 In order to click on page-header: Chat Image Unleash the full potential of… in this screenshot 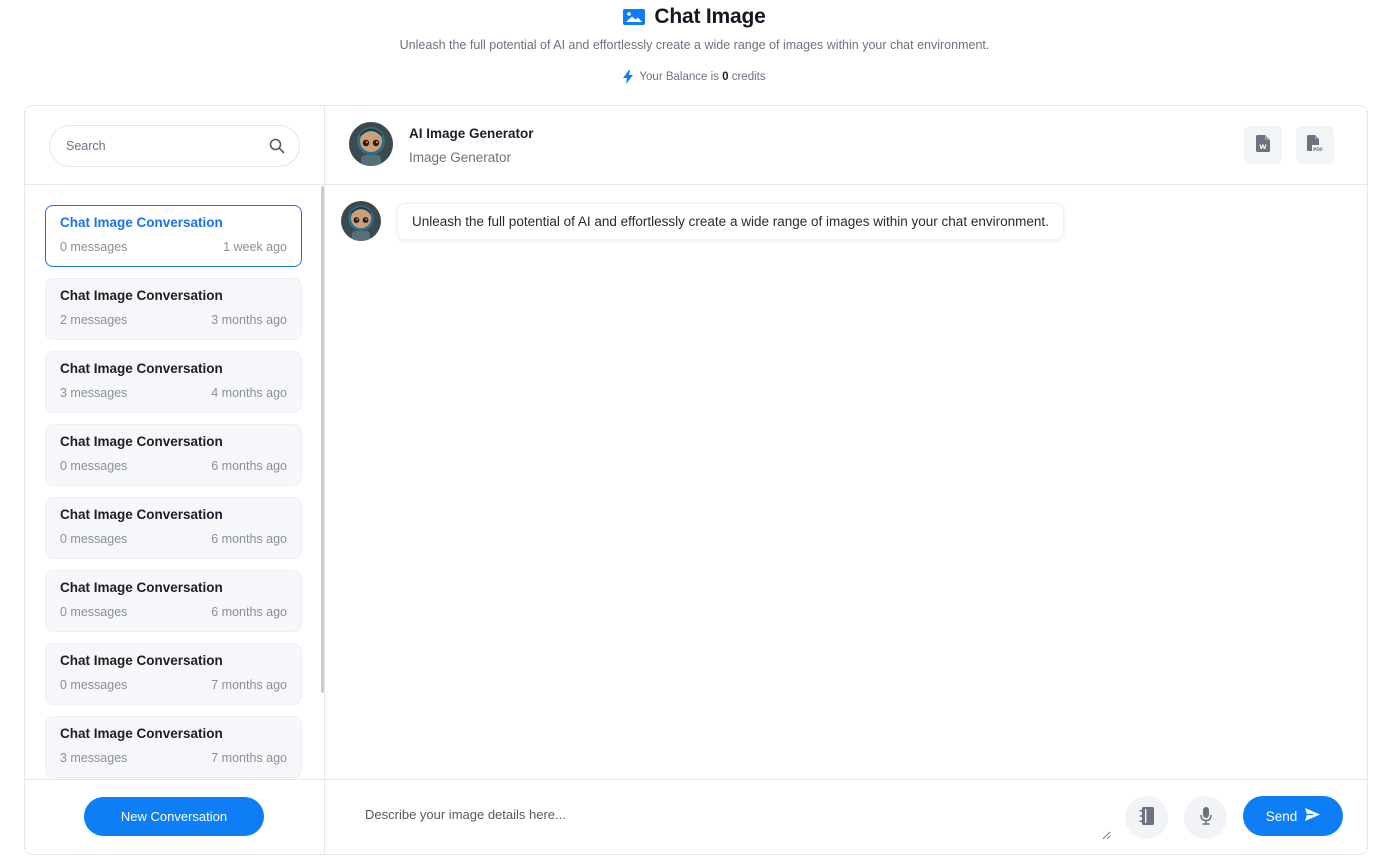, I will do `click(694, 50)`.